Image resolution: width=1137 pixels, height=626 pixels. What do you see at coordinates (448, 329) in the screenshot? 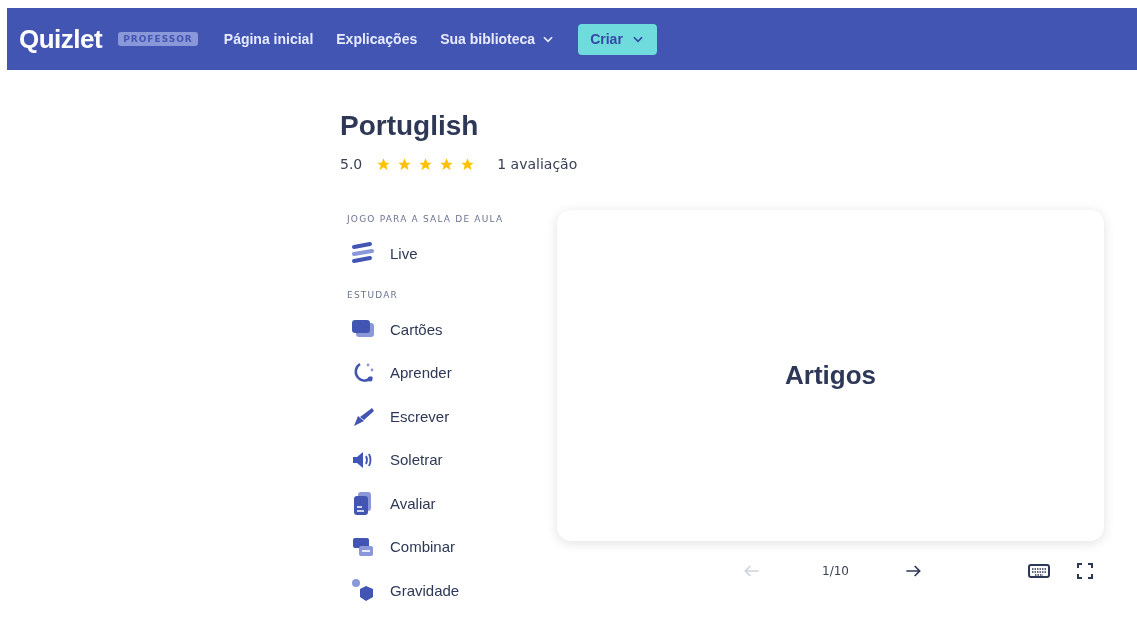
I see `study-mode-link: Cartões` at bounding box center [448, 329].